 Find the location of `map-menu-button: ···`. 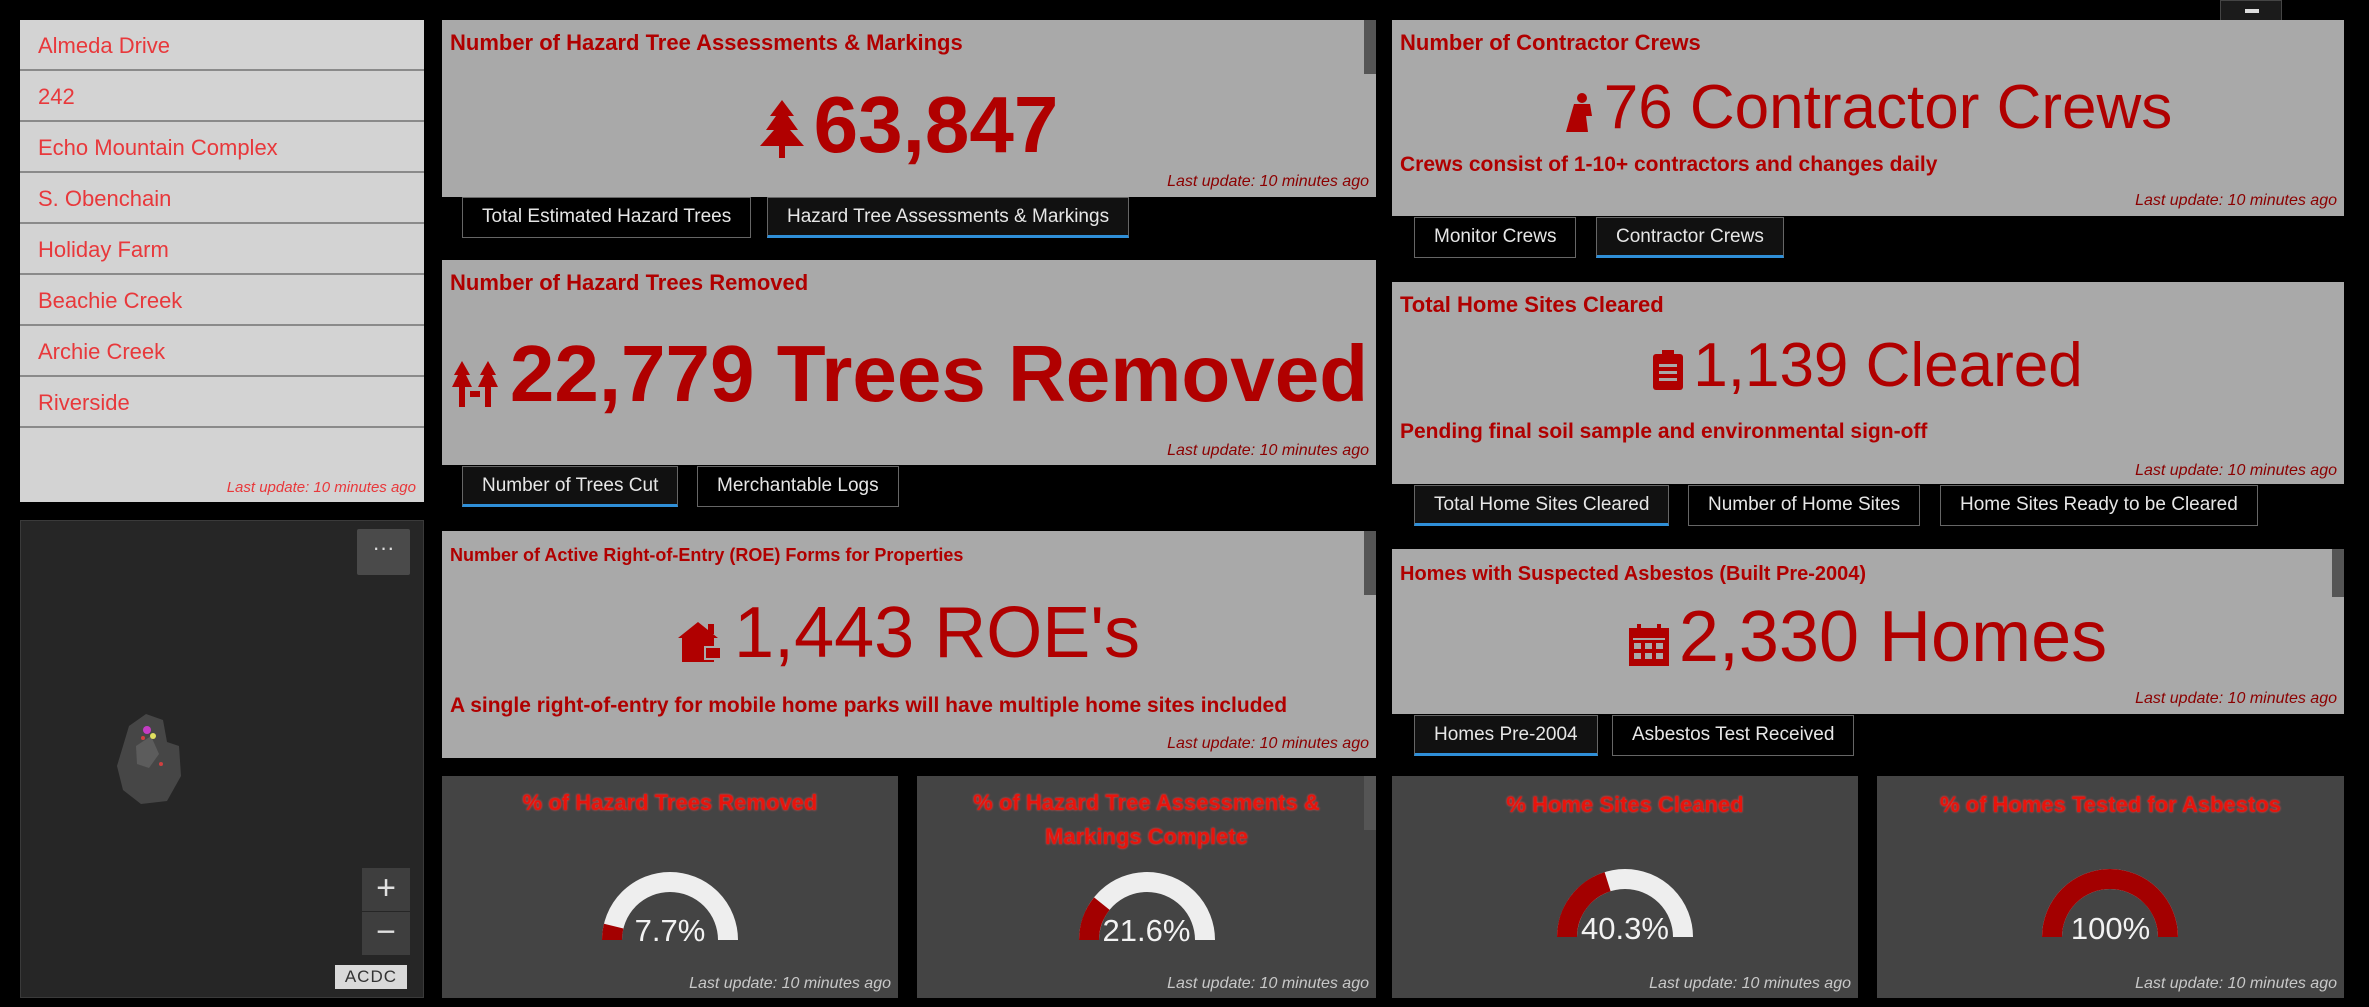

map-menu-button: ··· is located at coordinates (383, 552).